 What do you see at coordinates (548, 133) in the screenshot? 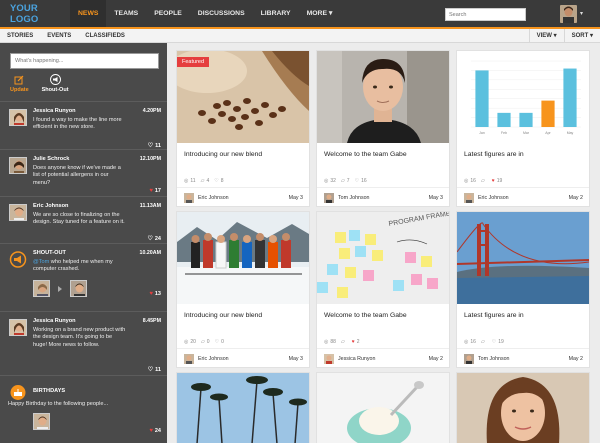
I see `chart-tick-label: Apr` at bounding box center [548, 133].